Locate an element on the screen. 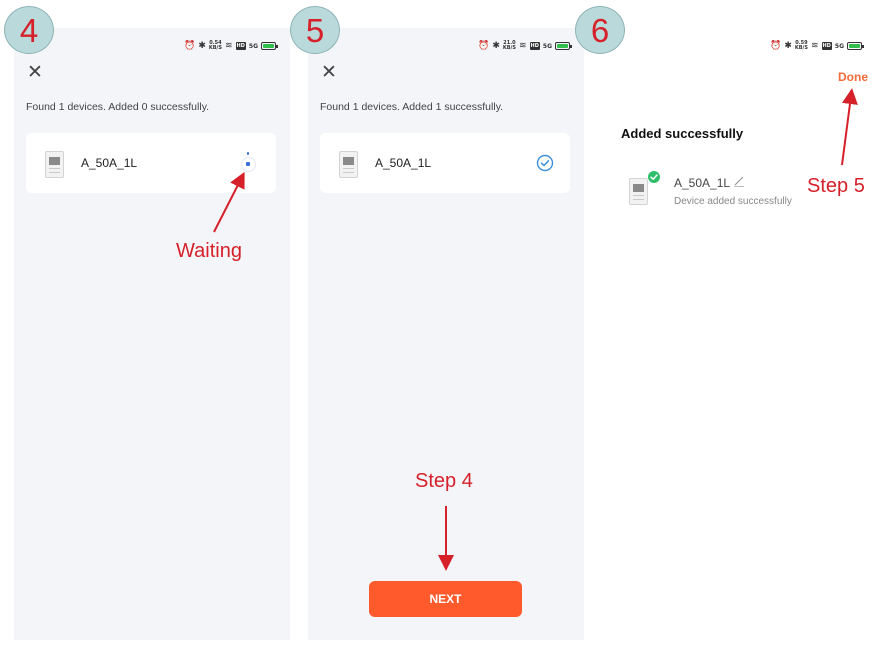  edit-icon is located at coordinates (739, 181).